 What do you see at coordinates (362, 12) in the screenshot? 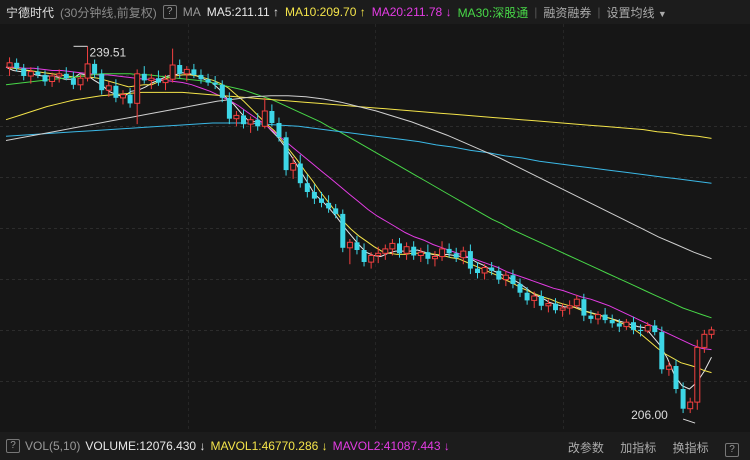
I see `ma10-arrow-icon: ↑` at bounding box center [362, 12].